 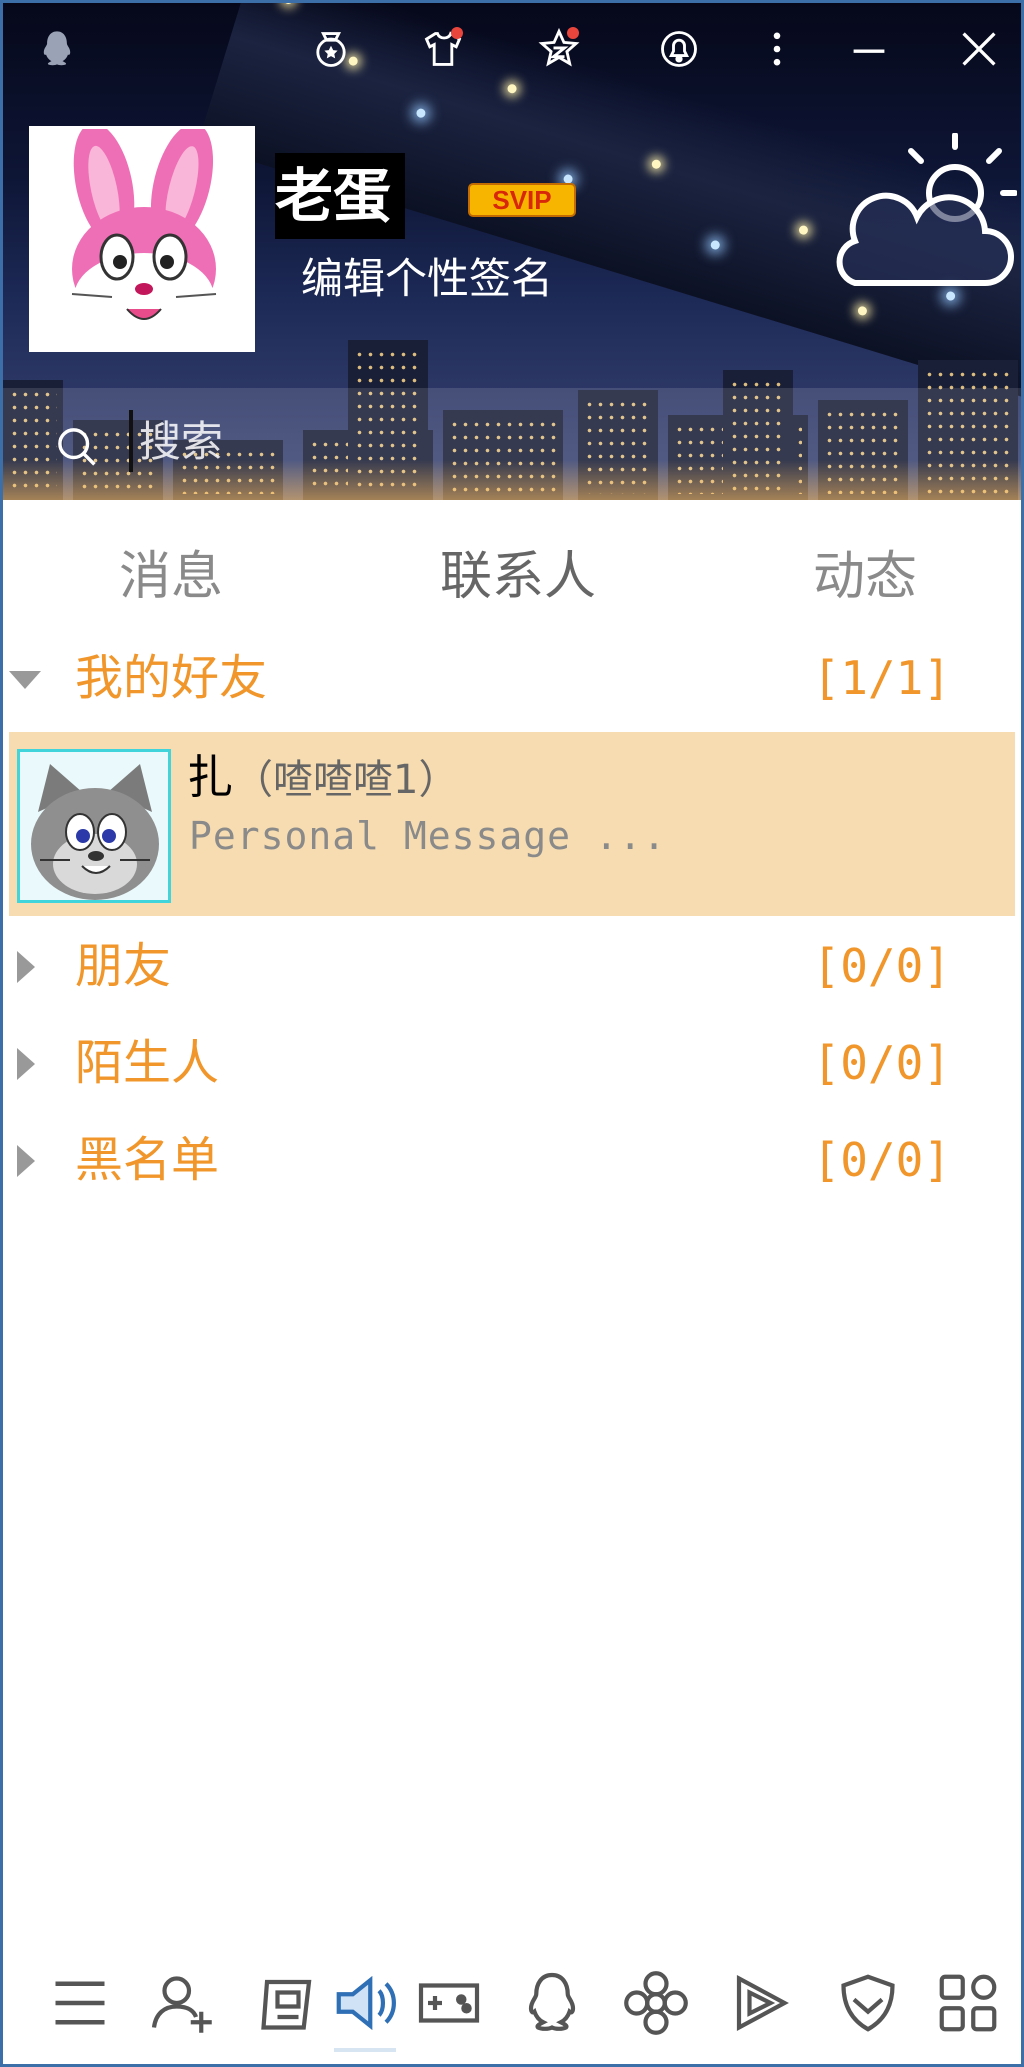 I want to click on group-name: 朋友, so click(x=123, y=966).